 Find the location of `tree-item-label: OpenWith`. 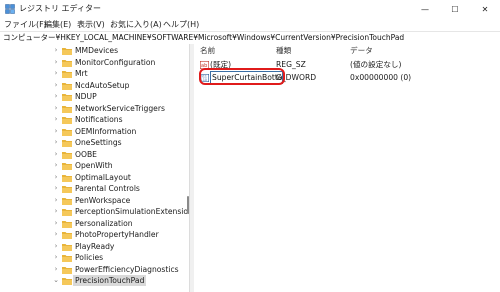

tree-item-label: OpenWith is located at coordinates (94, 165).